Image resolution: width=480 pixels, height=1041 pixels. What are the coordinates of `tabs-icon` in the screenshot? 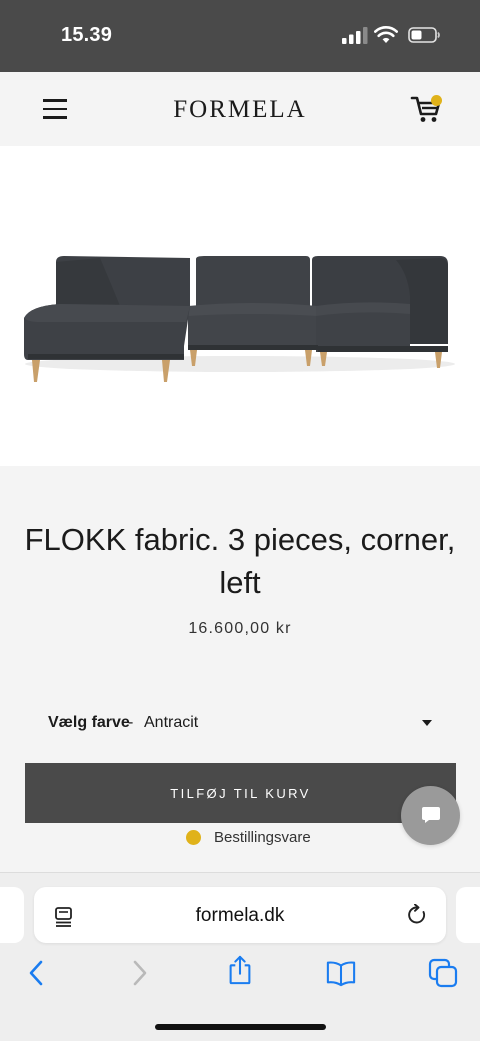 It's located at (443, 973).